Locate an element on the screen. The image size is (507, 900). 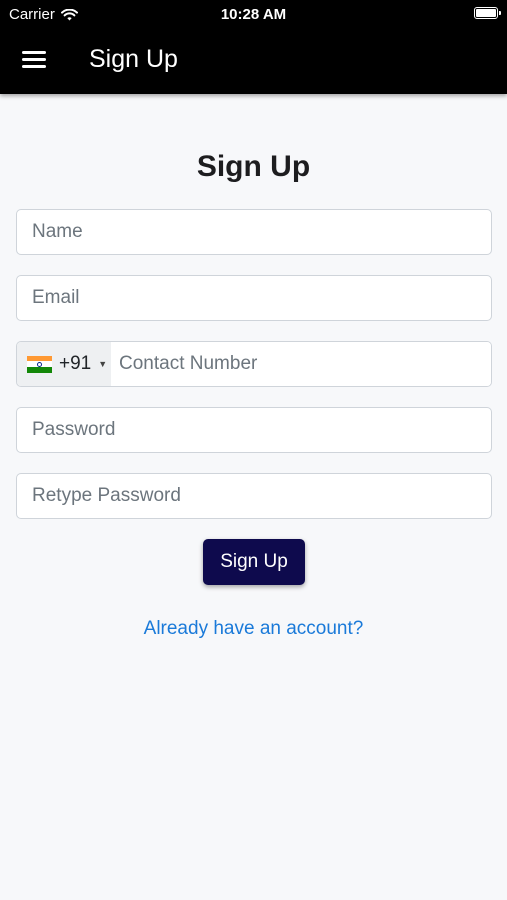
chevron-down-icon: ▼ is located at coordinates (103, 364).